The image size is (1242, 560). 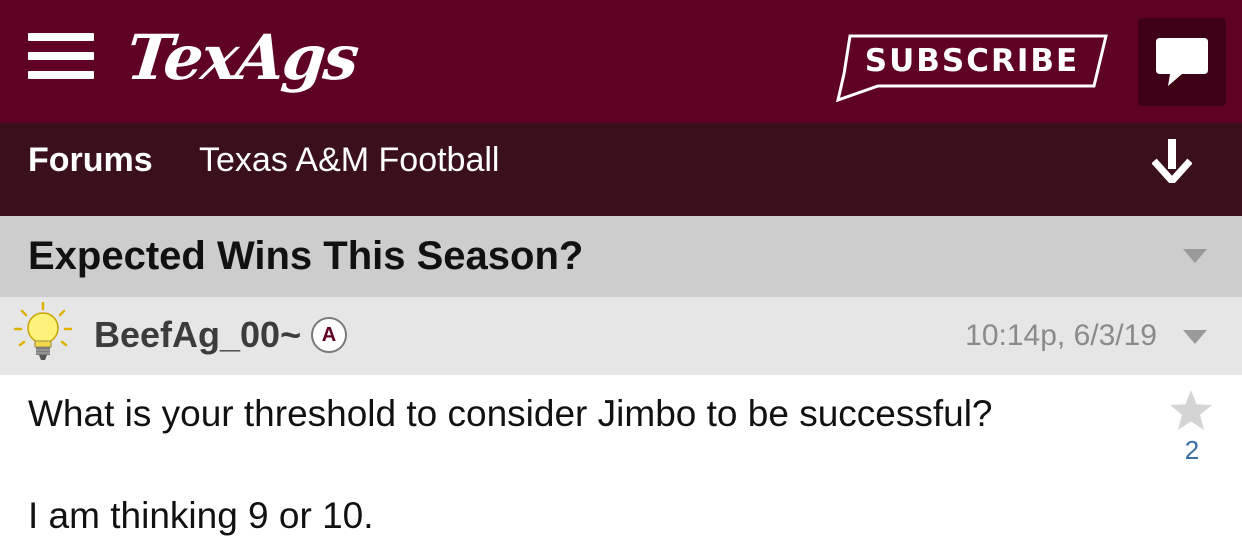 I want to click on forums-link: Forums, so click(x=90, y=160).